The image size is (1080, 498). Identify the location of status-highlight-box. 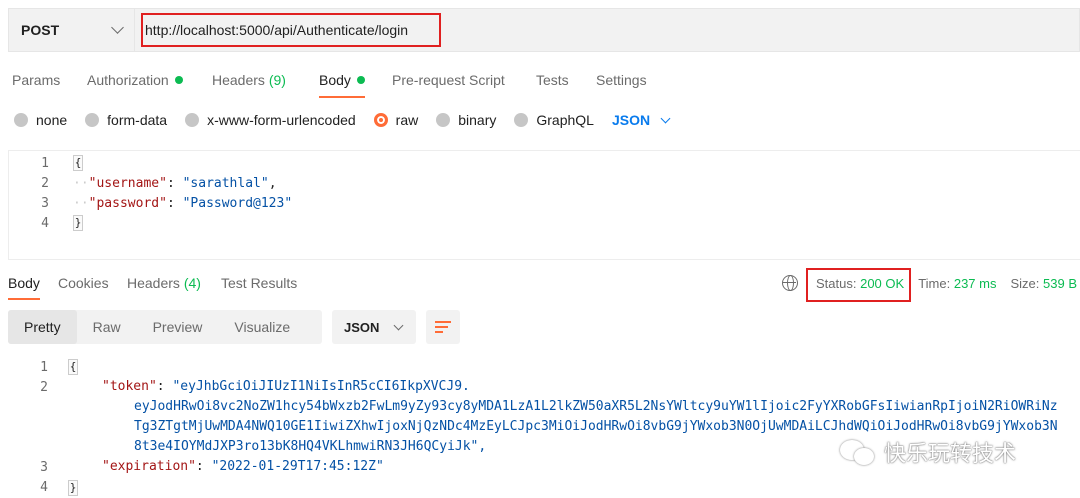
(858, 285).